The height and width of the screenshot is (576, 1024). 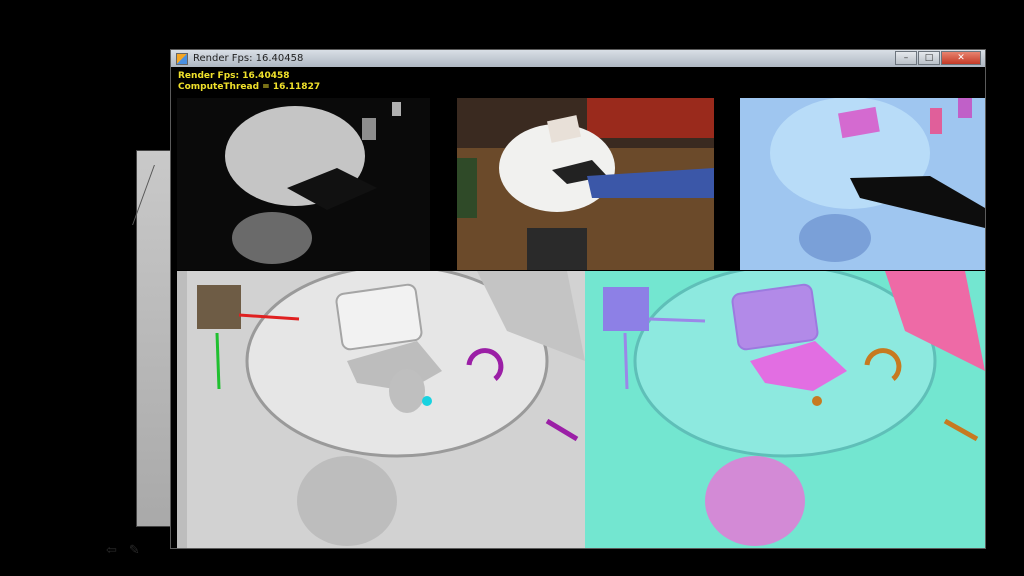 What do you see at coordinates (303, 184) in the screenshot?
I see `depth-camera-view` at bounding box center [303, 184].